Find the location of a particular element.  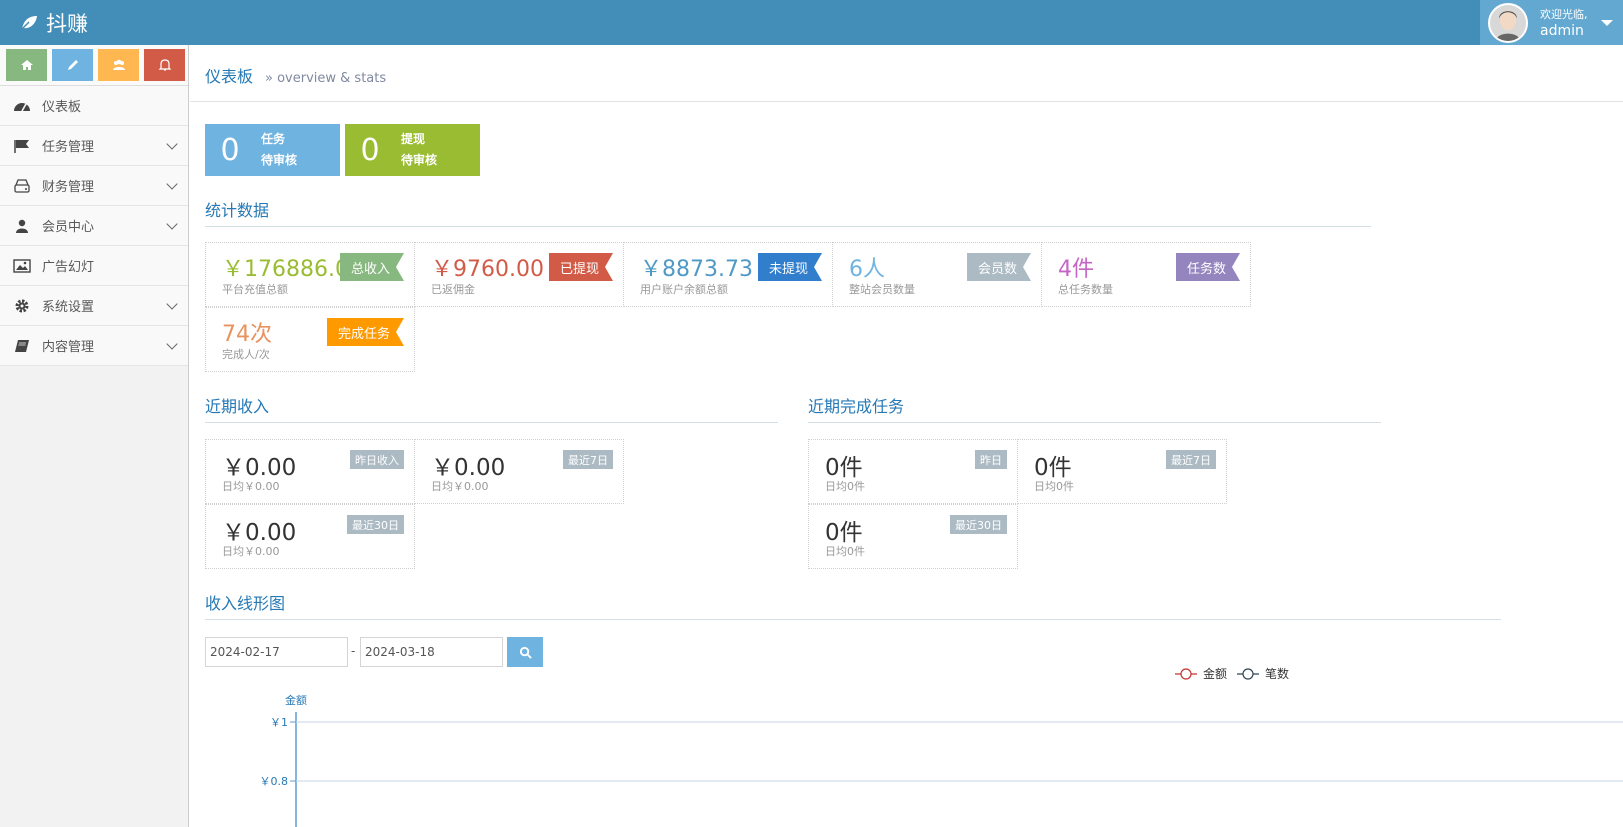

users-shortcut-button is located at coordinates (118, 65).